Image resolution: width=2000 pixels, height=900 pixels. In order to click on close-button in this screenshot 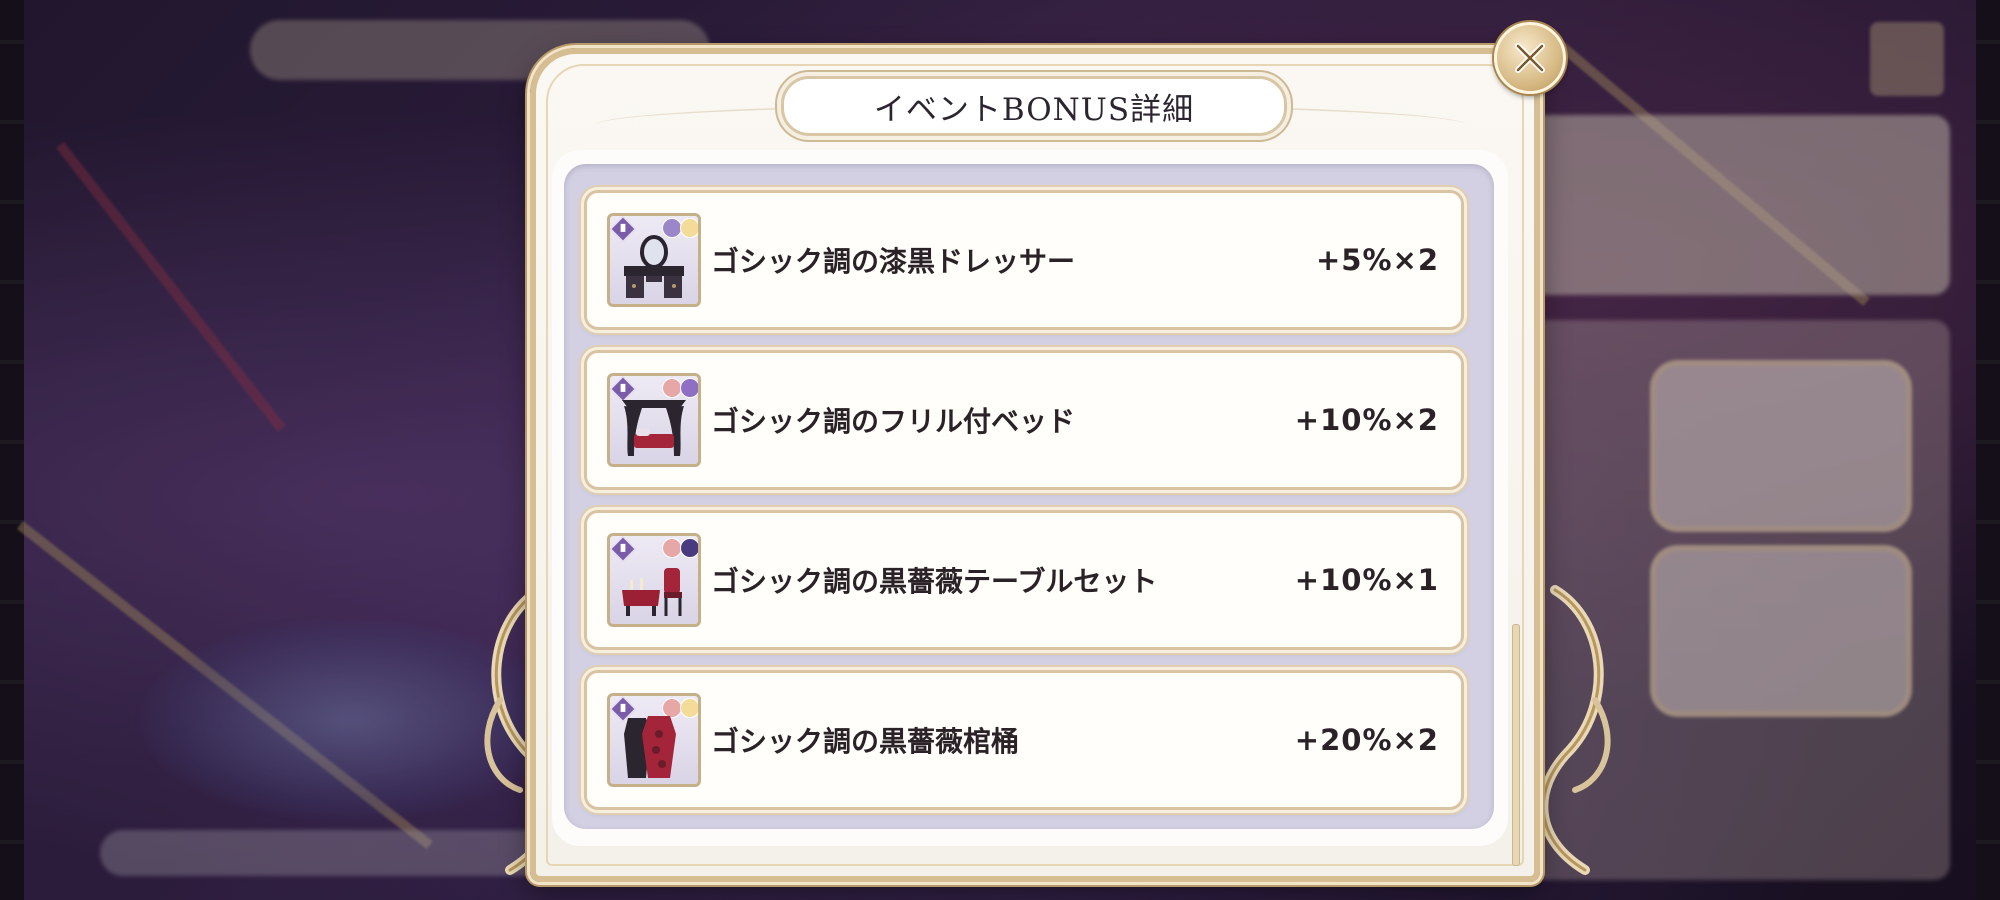, I will do `click(1530, 58)`.